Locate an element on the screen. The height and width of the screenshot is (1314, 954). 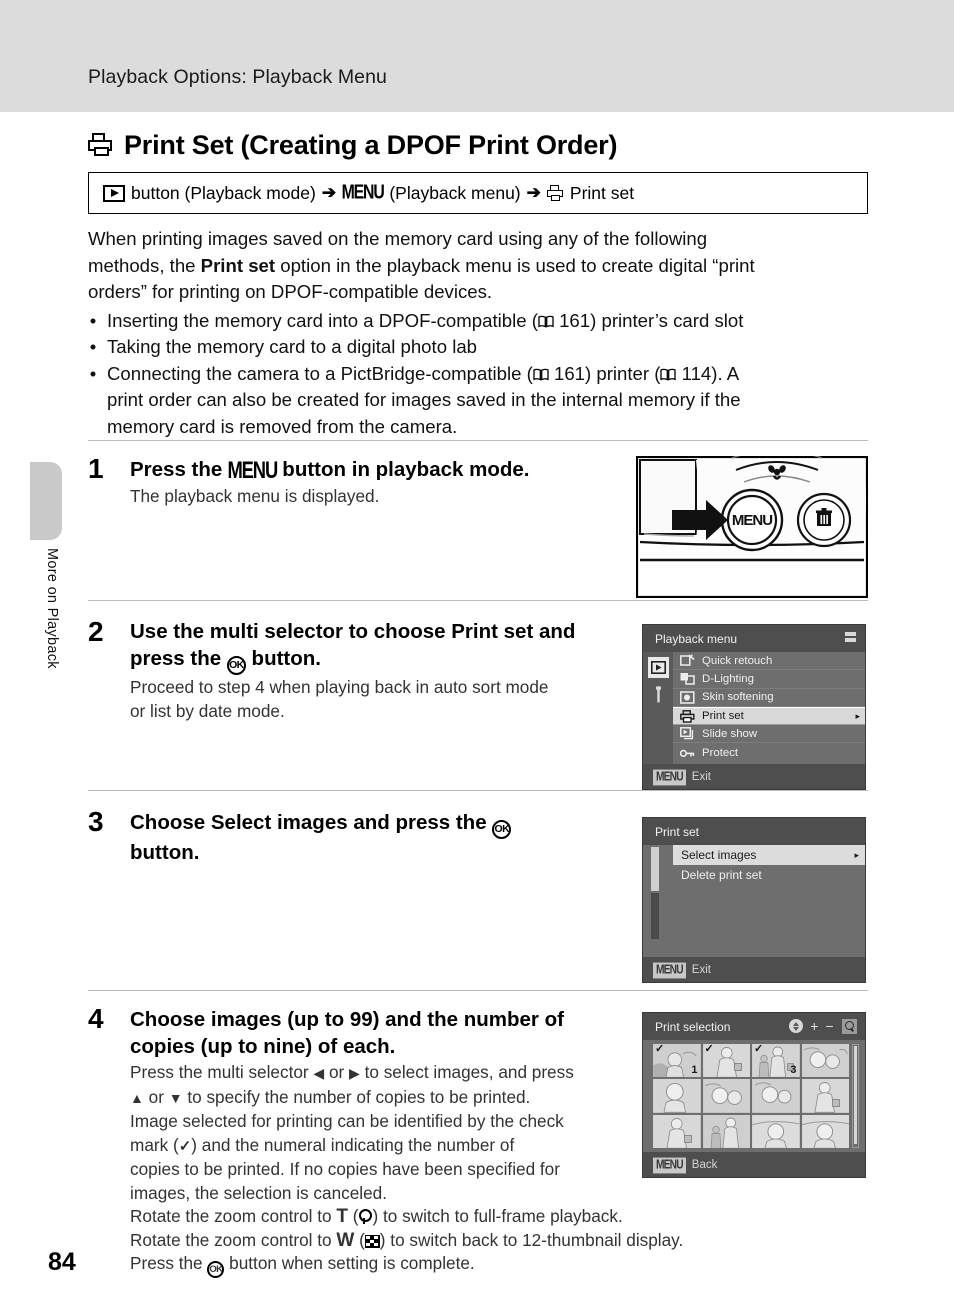
step-1-head-b: button in playback mode. is located at coordinates (403, 469).